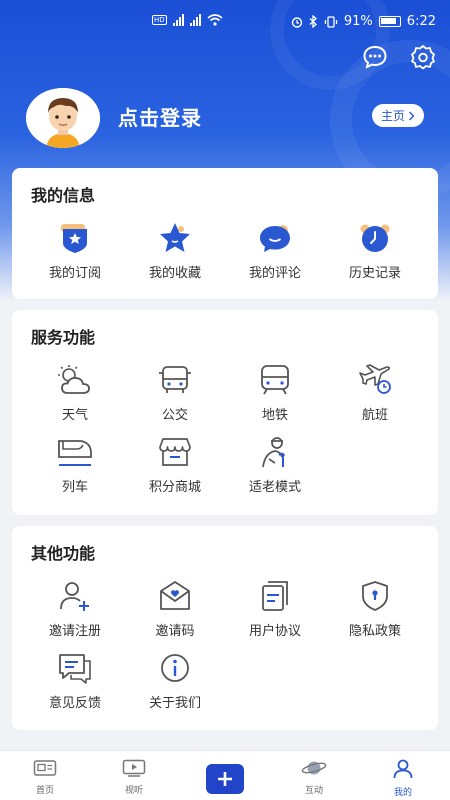 The image size is (450, 800). What do you see at coordinates (63, 195) in the screenshot?
I see `my-info-title: 我的信息` at bounding box center [63, 195].